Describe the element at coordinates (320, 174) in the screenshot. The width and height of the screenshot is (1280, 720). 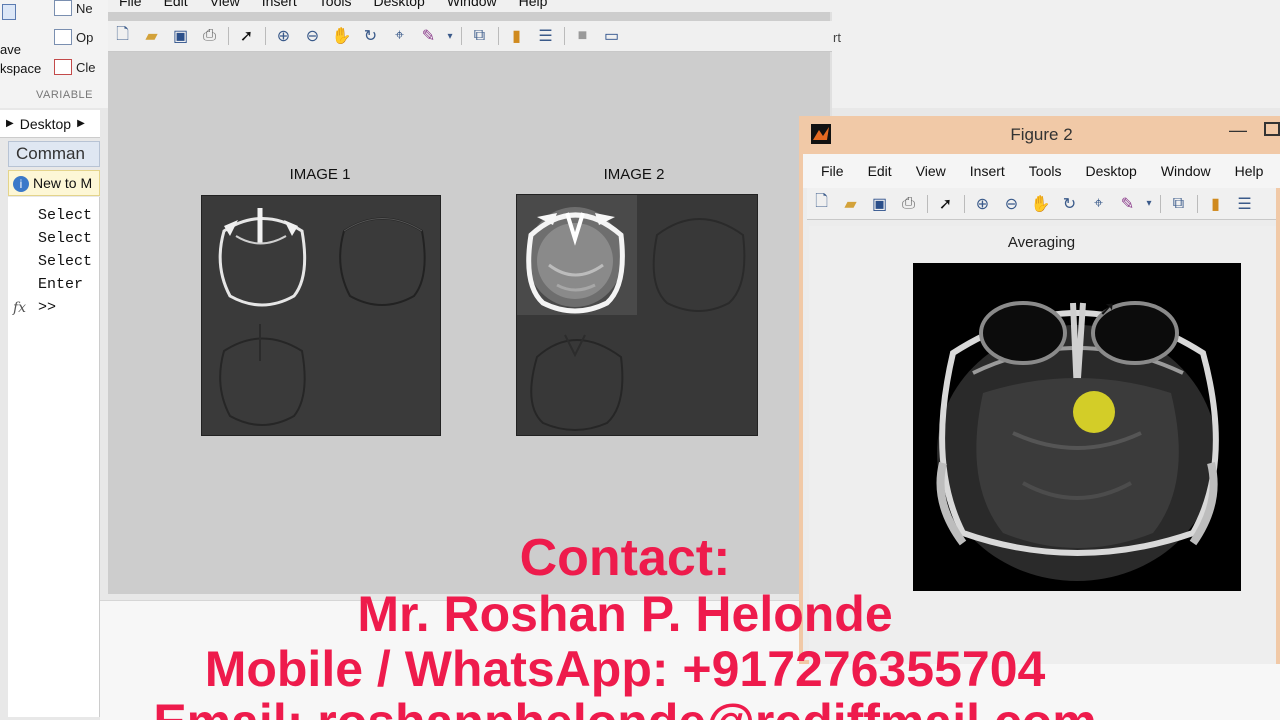
I see `axes-title-image-1: IMAGE 1` at that location.